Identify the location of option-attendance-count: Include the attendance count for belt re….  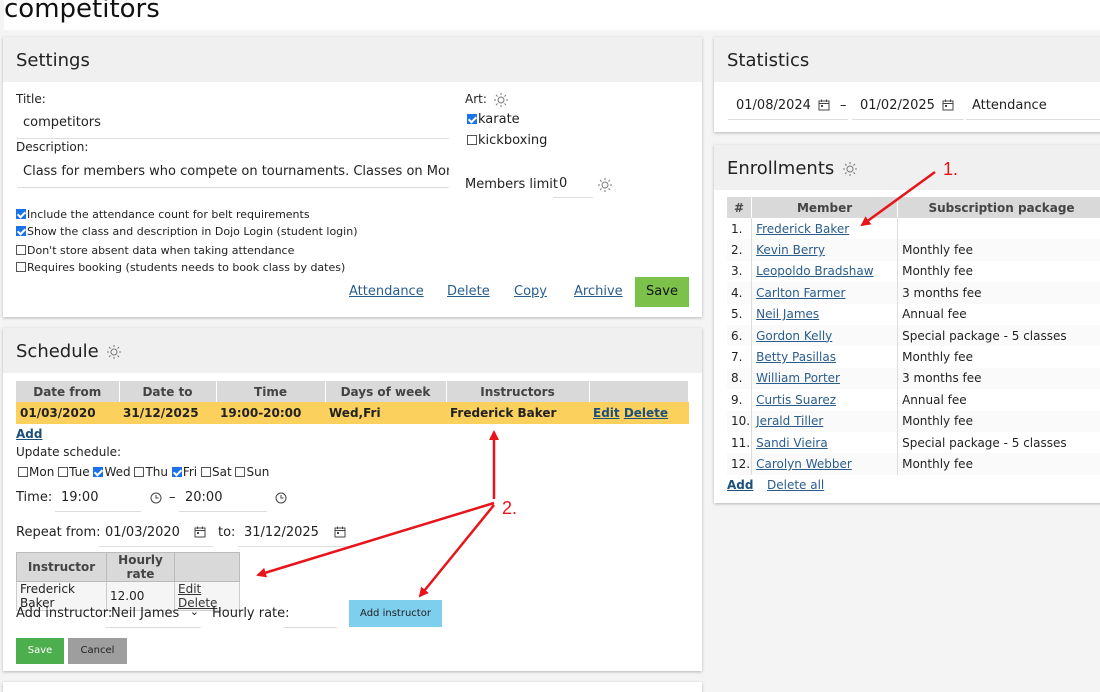
(163, 214).